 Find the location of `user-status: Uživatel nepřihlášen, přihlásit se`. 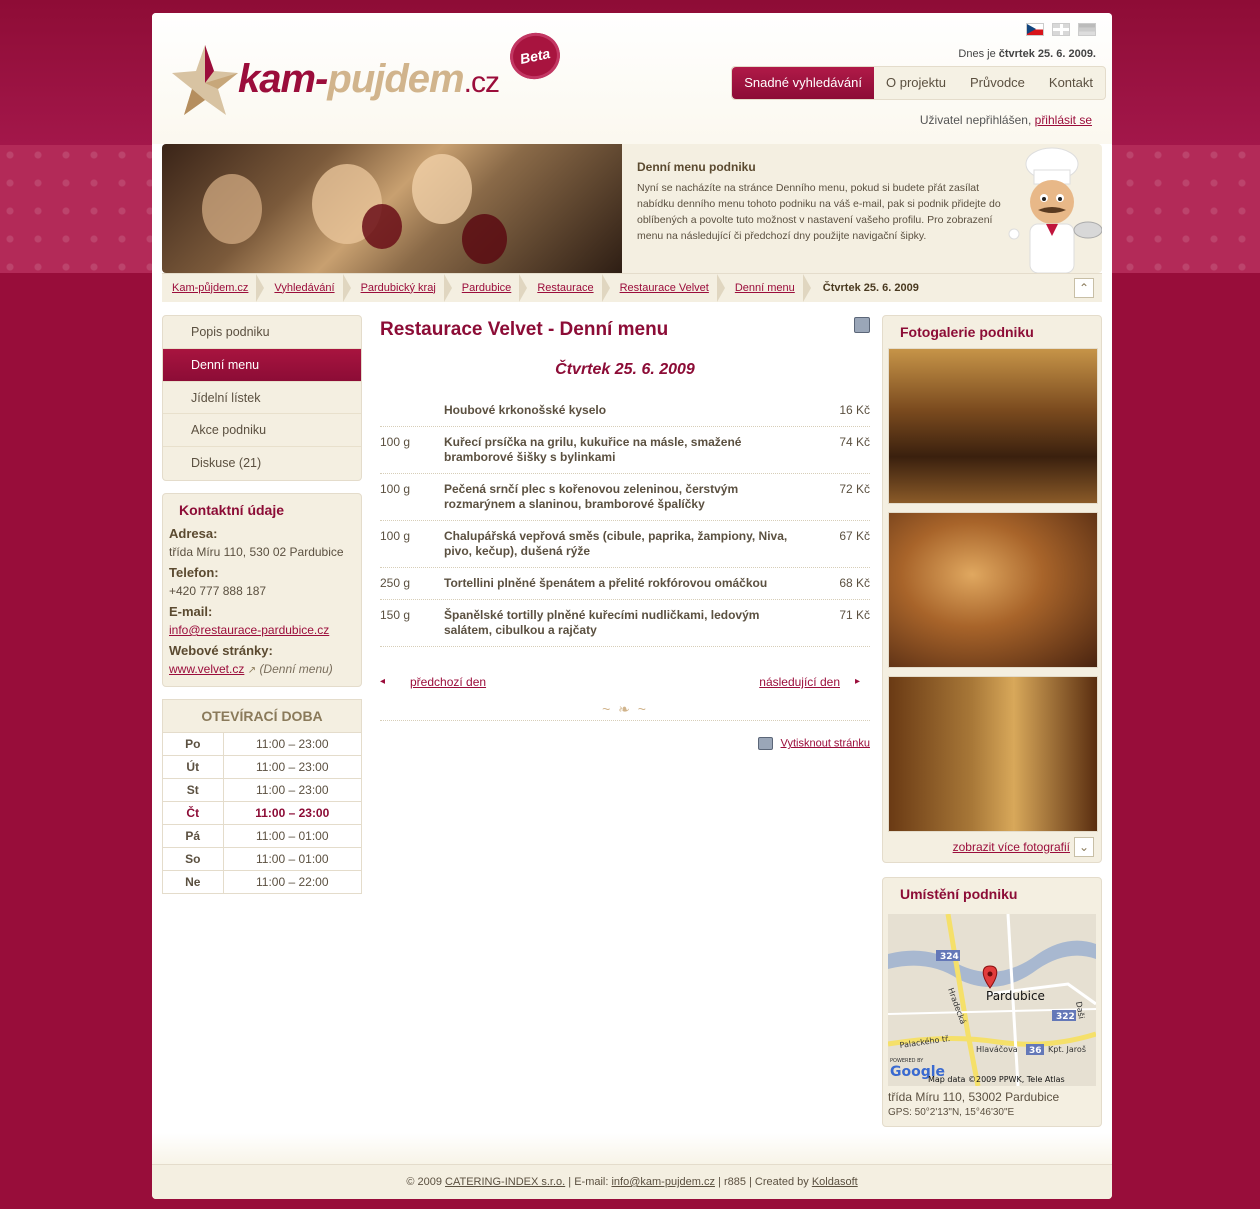

user-status: Uživatel nepřihlášen, přihlásit se is located at coordinates (1005, 120).